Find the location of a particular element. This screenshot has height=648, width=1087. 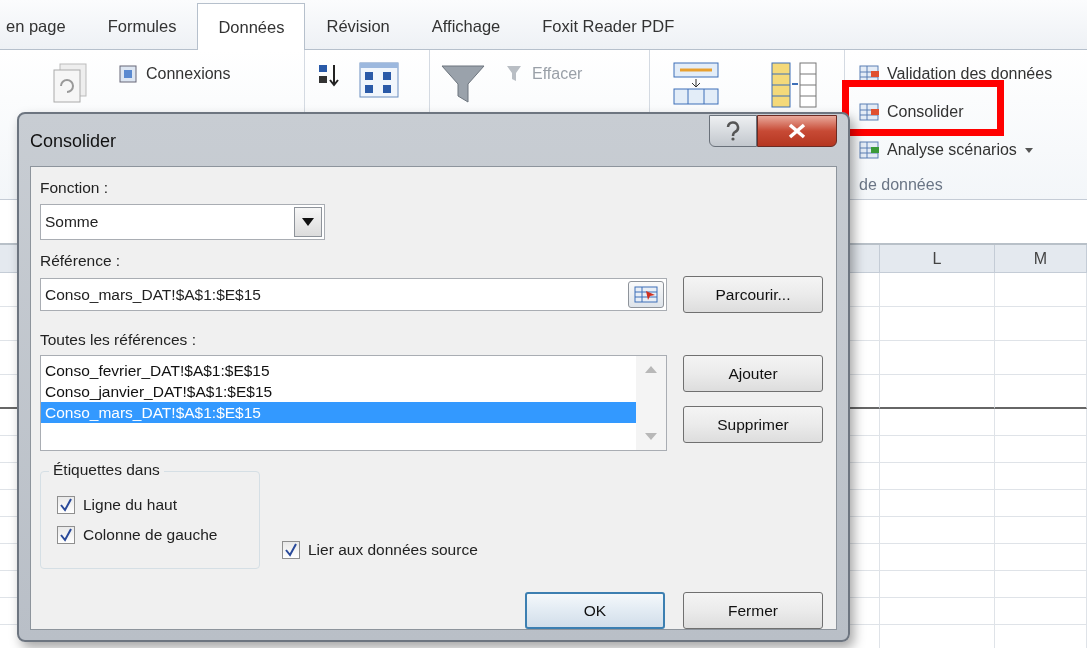

scrollbar is located at coordinates (651, 403).